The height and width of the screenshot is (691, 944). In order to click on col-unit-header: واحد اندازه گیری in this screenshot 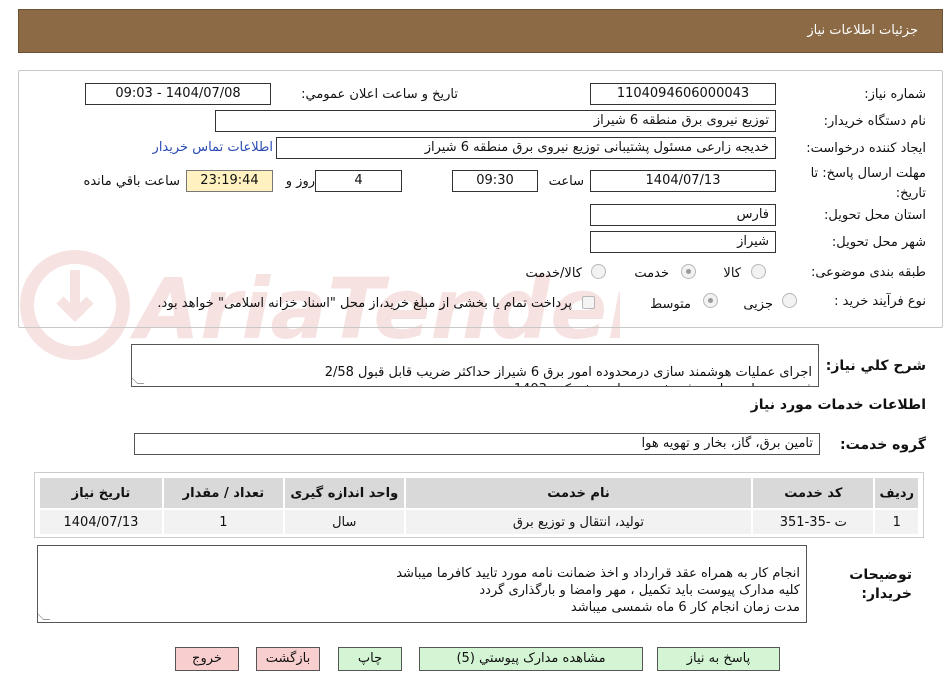, I will do `click(344, 493)`.